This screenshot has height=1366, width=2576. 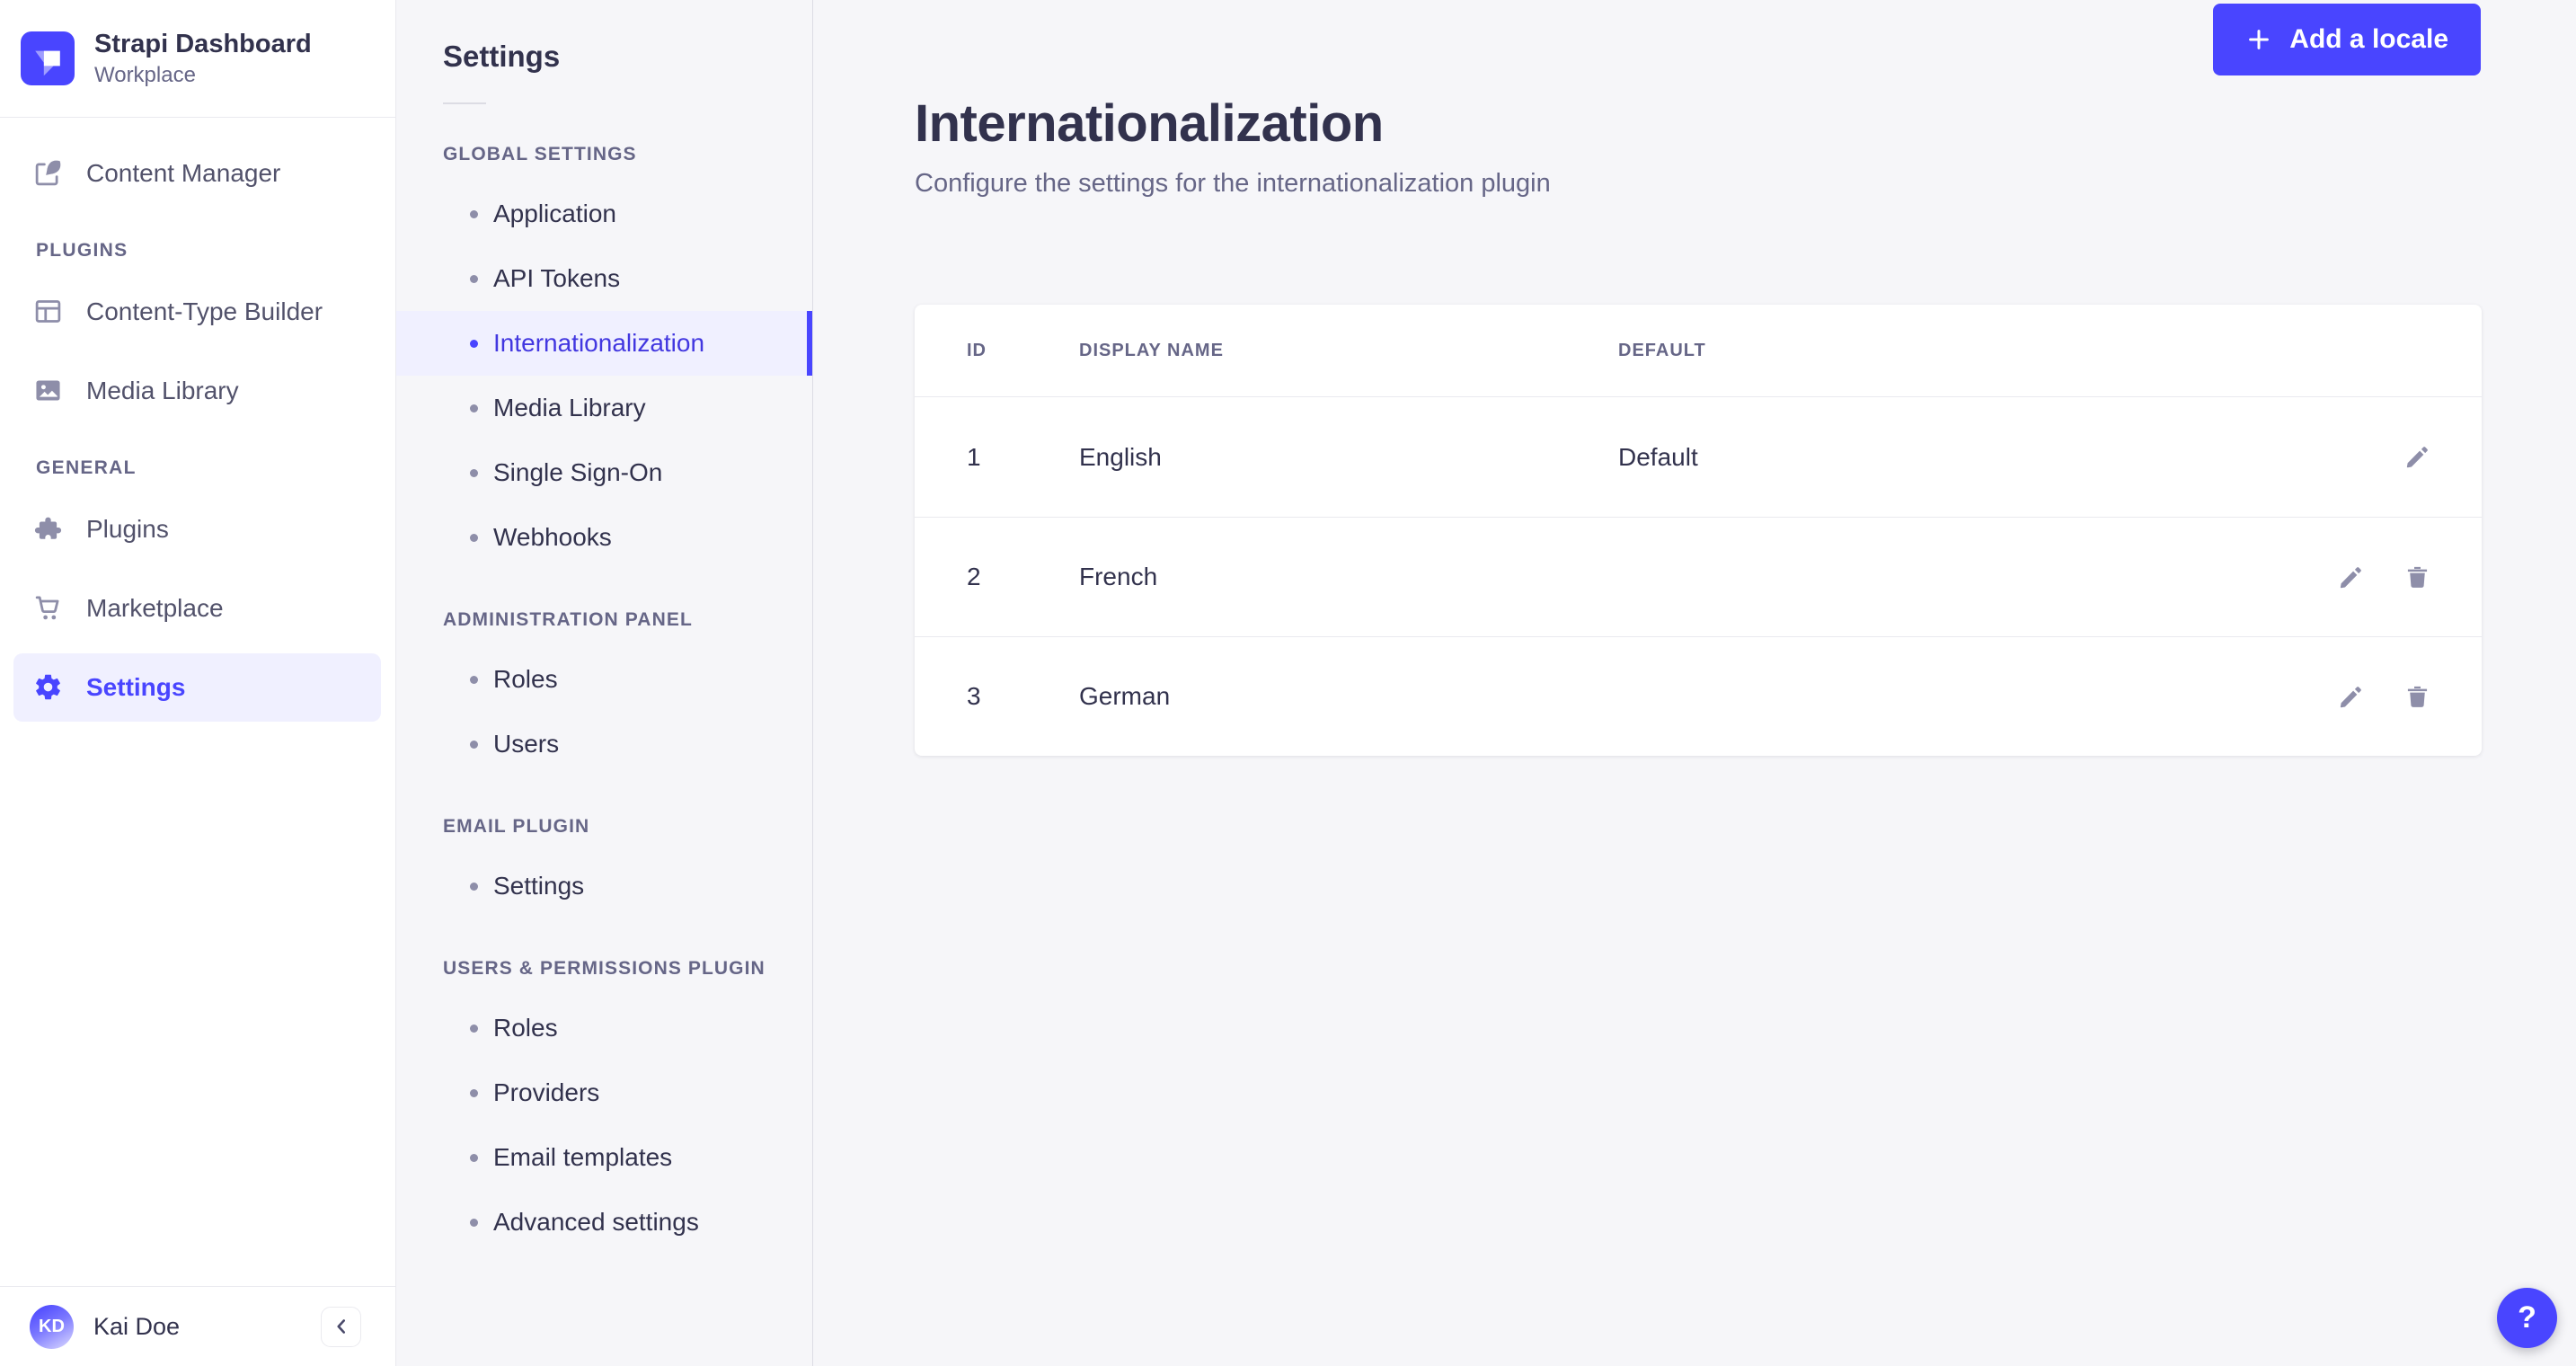 What do you see at coordinates (1698, 576) in the screenshot?
I see `table-row-french: 2 French` at bounding box center [1698, 576].